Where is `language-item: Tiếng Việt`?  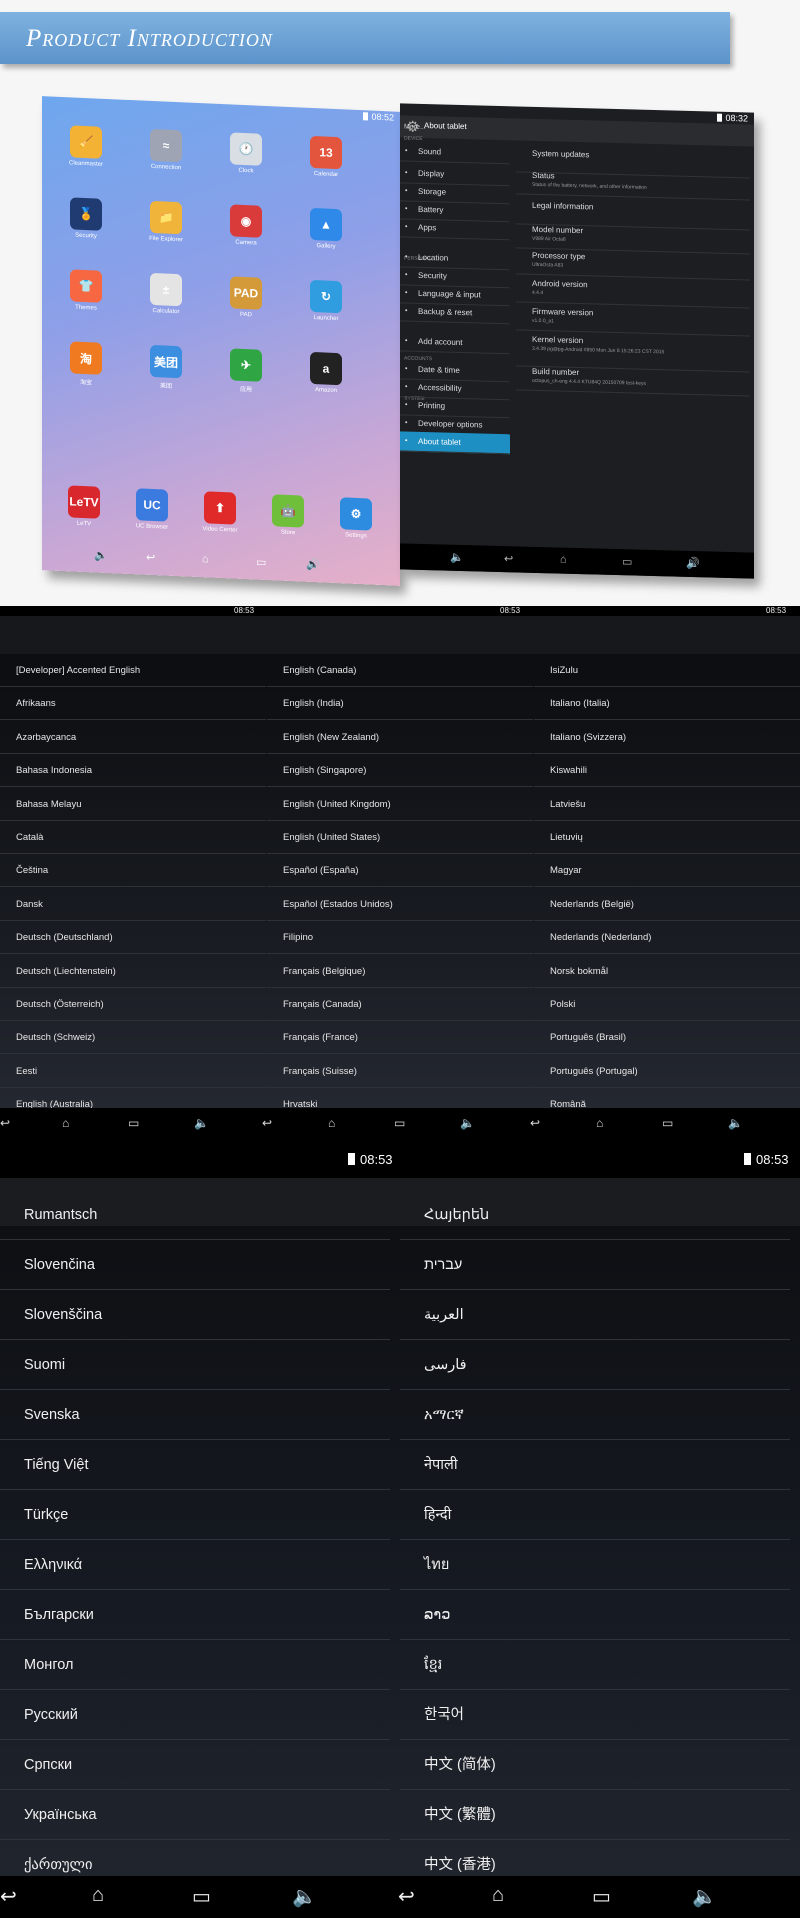
language-item: Tiếng Việt is located at coordinates (195, 1465).